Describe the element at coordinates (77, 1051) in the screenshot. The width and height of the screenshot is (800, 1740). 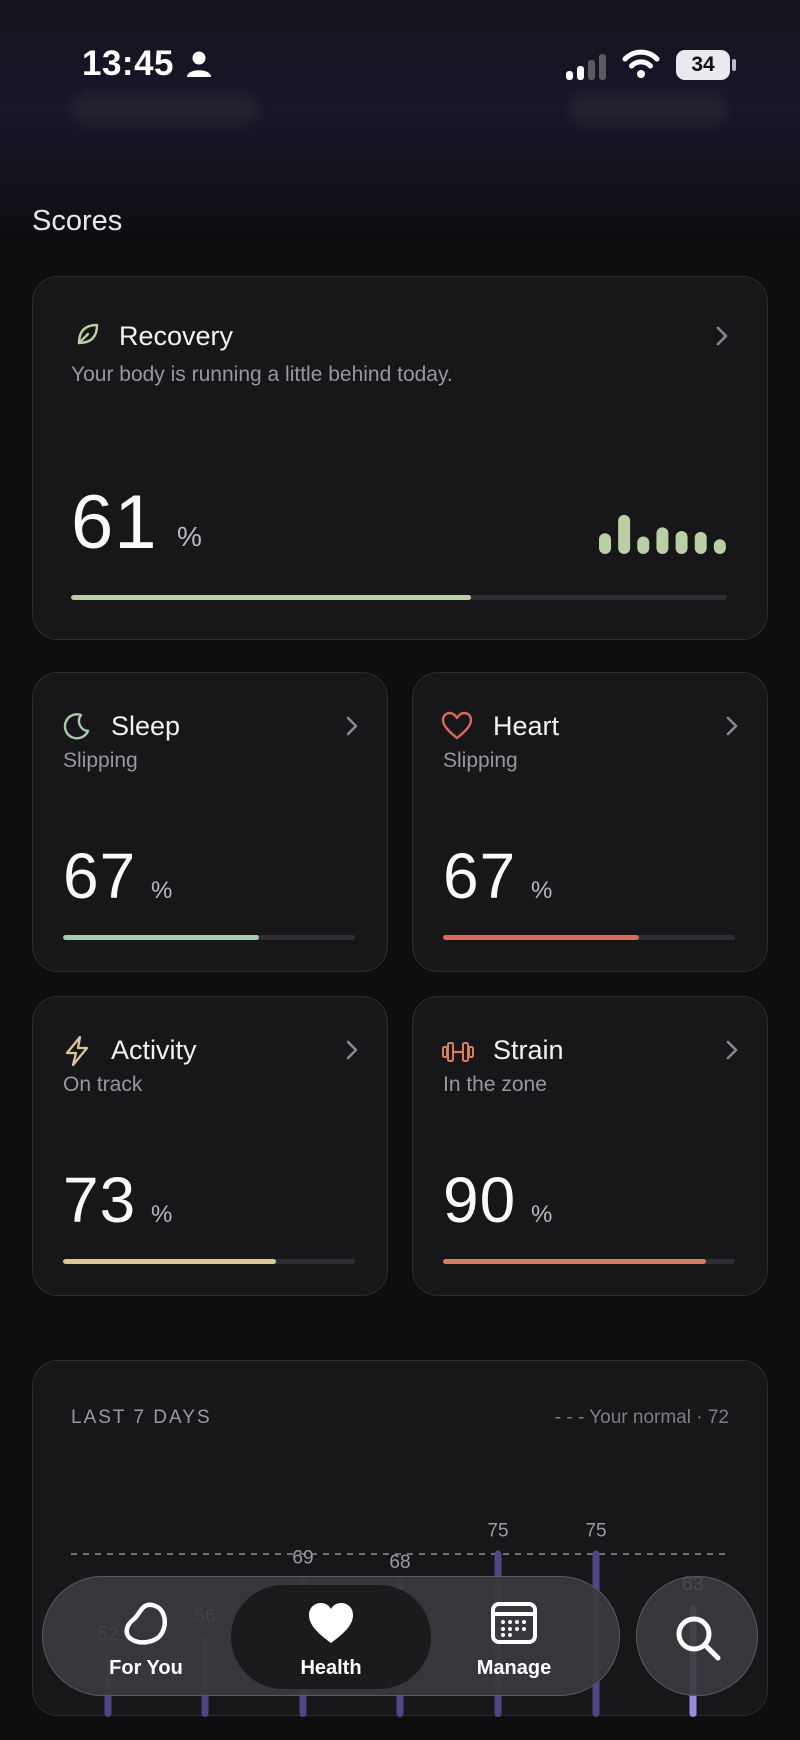
I see `lightning-icon` at that location.